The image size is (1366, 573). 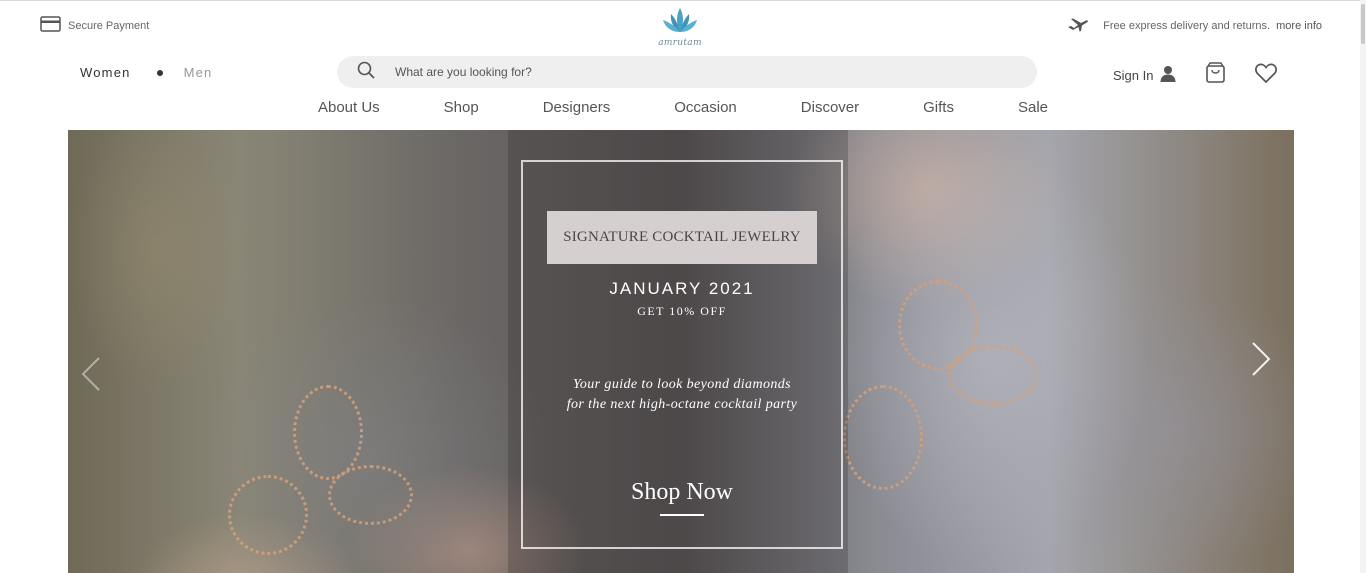 I want to click on sign-in-button: Sign In, so click(x=1144, y=75).